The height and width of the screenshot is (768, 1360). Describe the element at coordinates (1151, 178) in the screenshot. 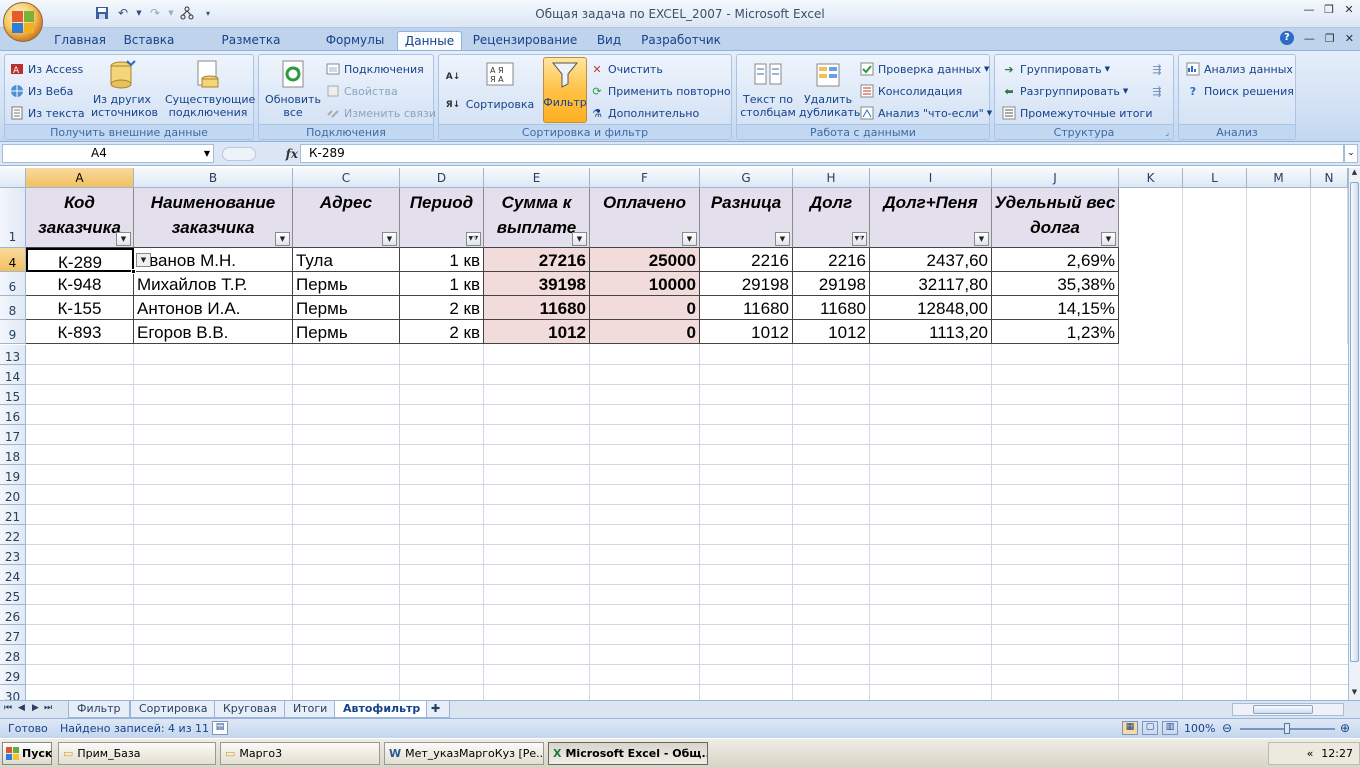

I see `column-header-k: K` at that location.